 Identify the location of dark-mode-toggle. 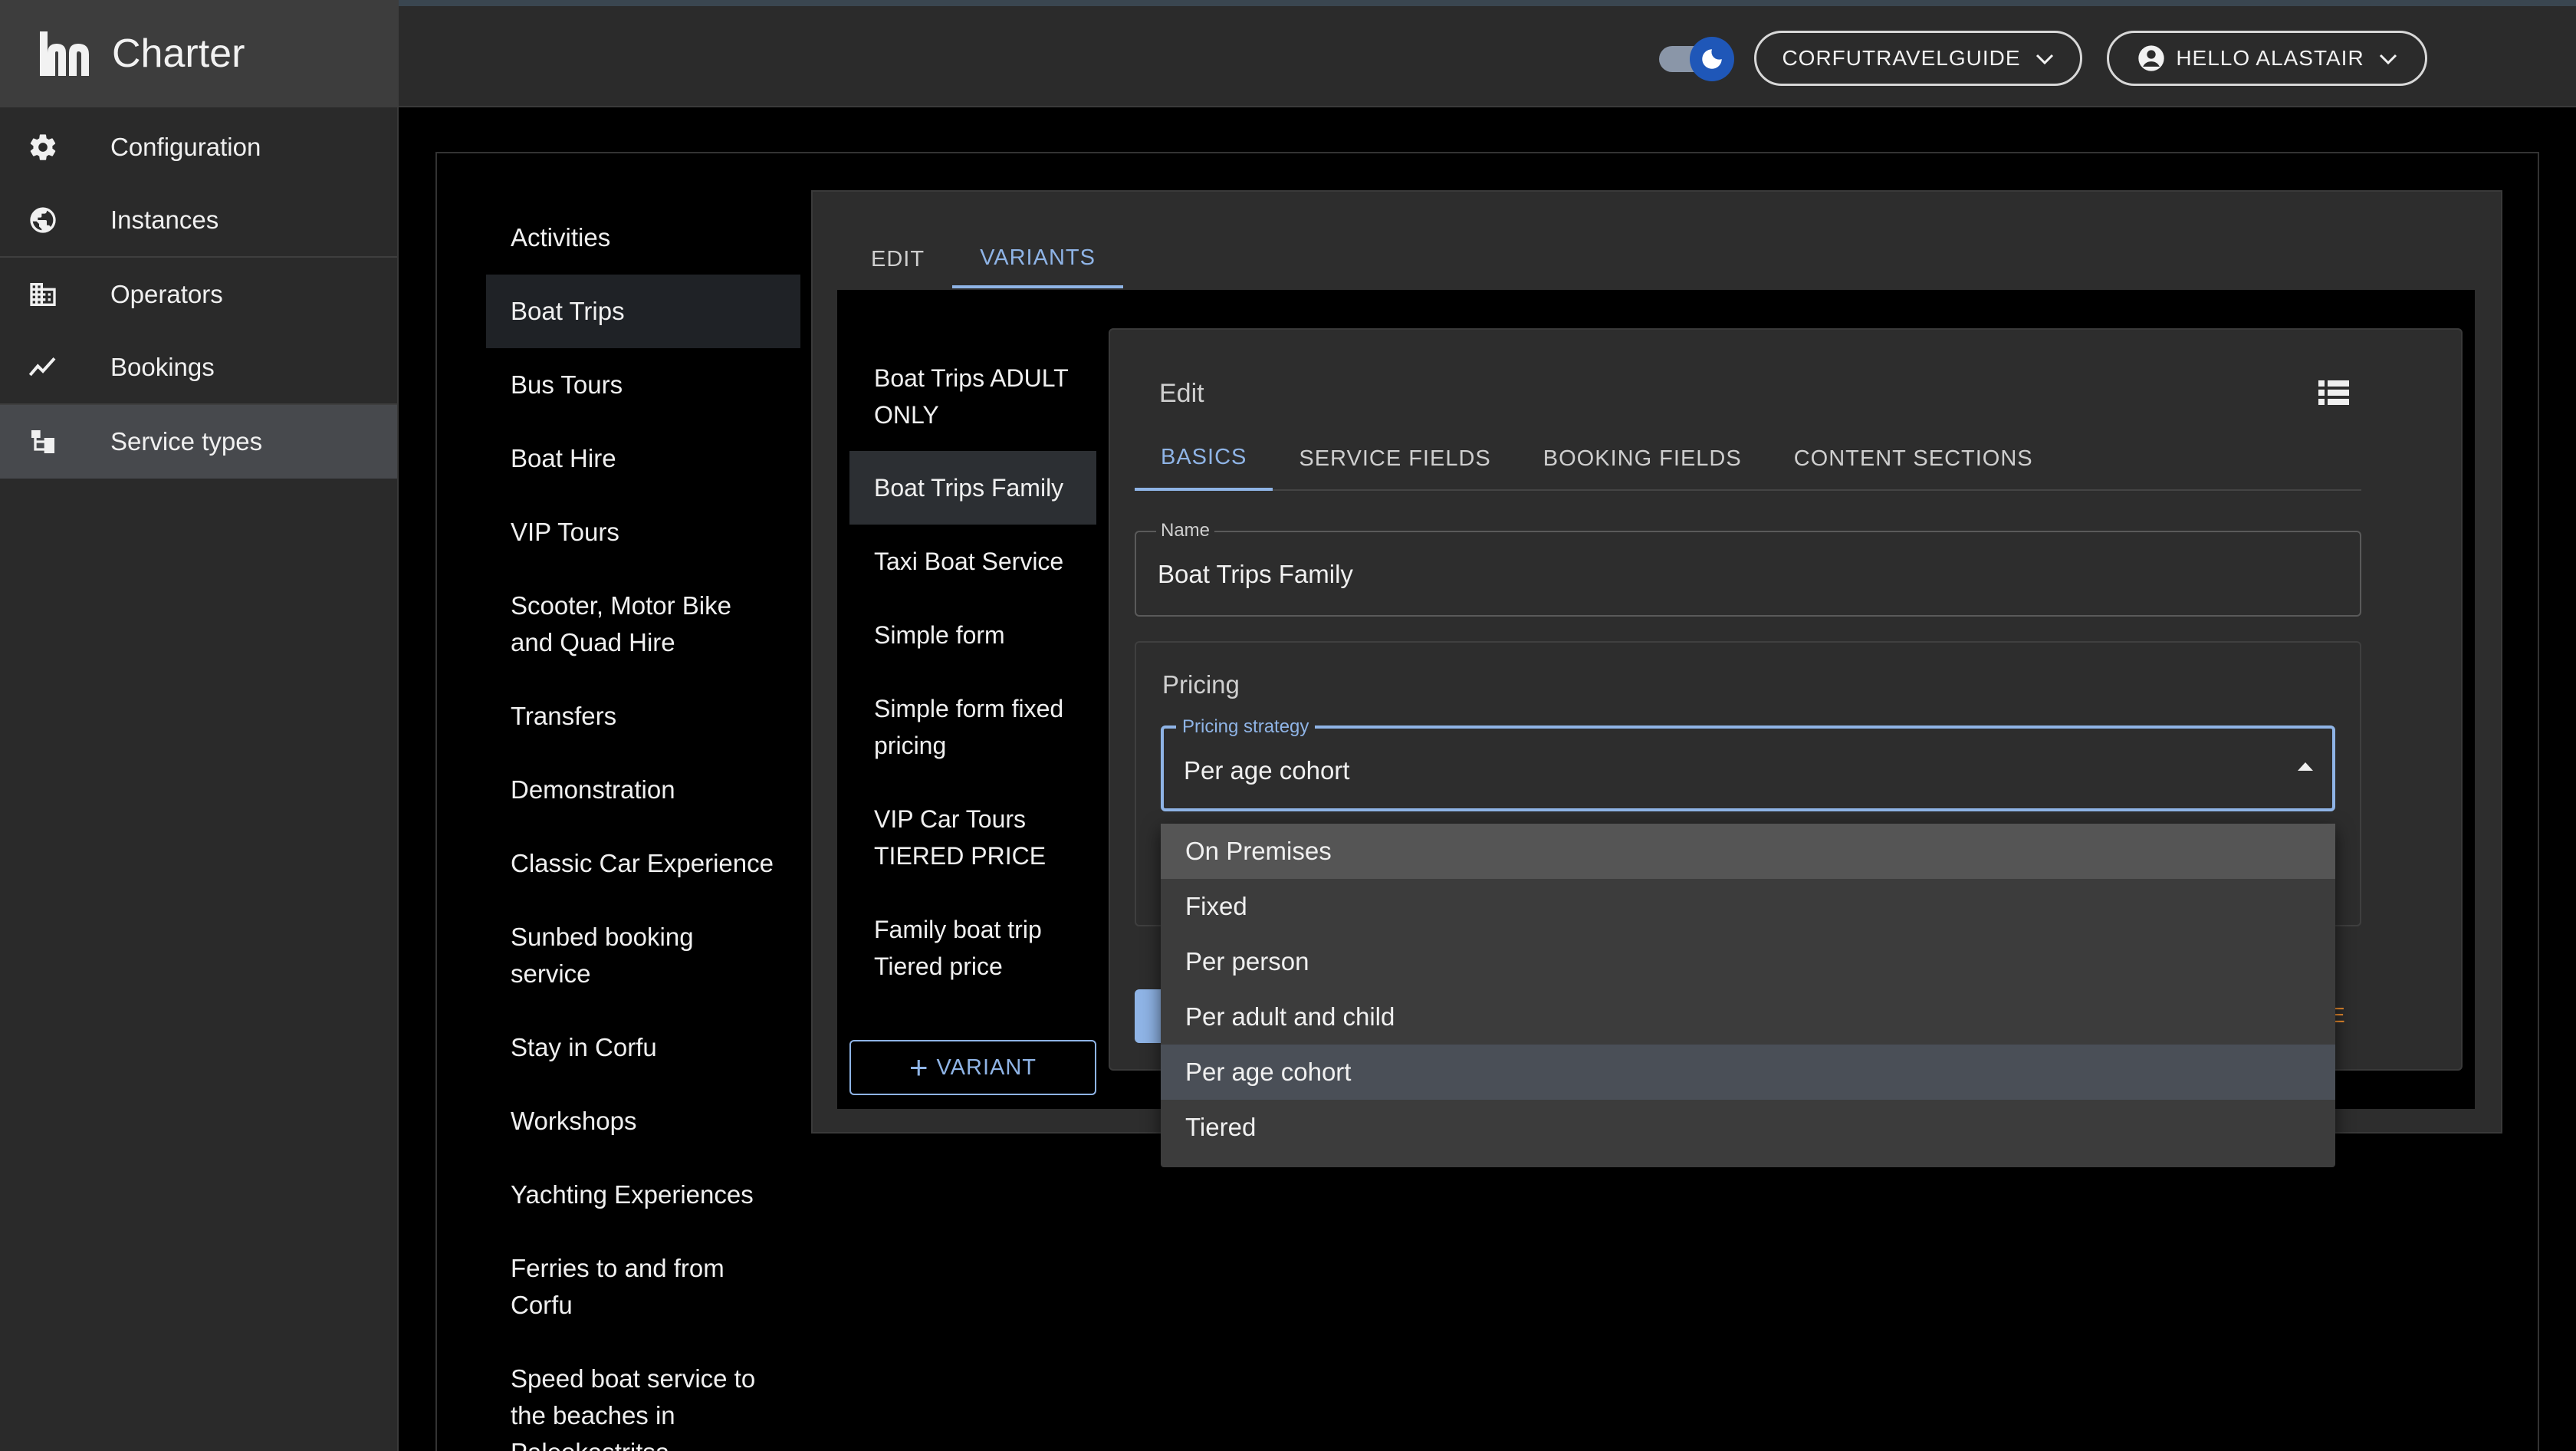
(1695, 59).